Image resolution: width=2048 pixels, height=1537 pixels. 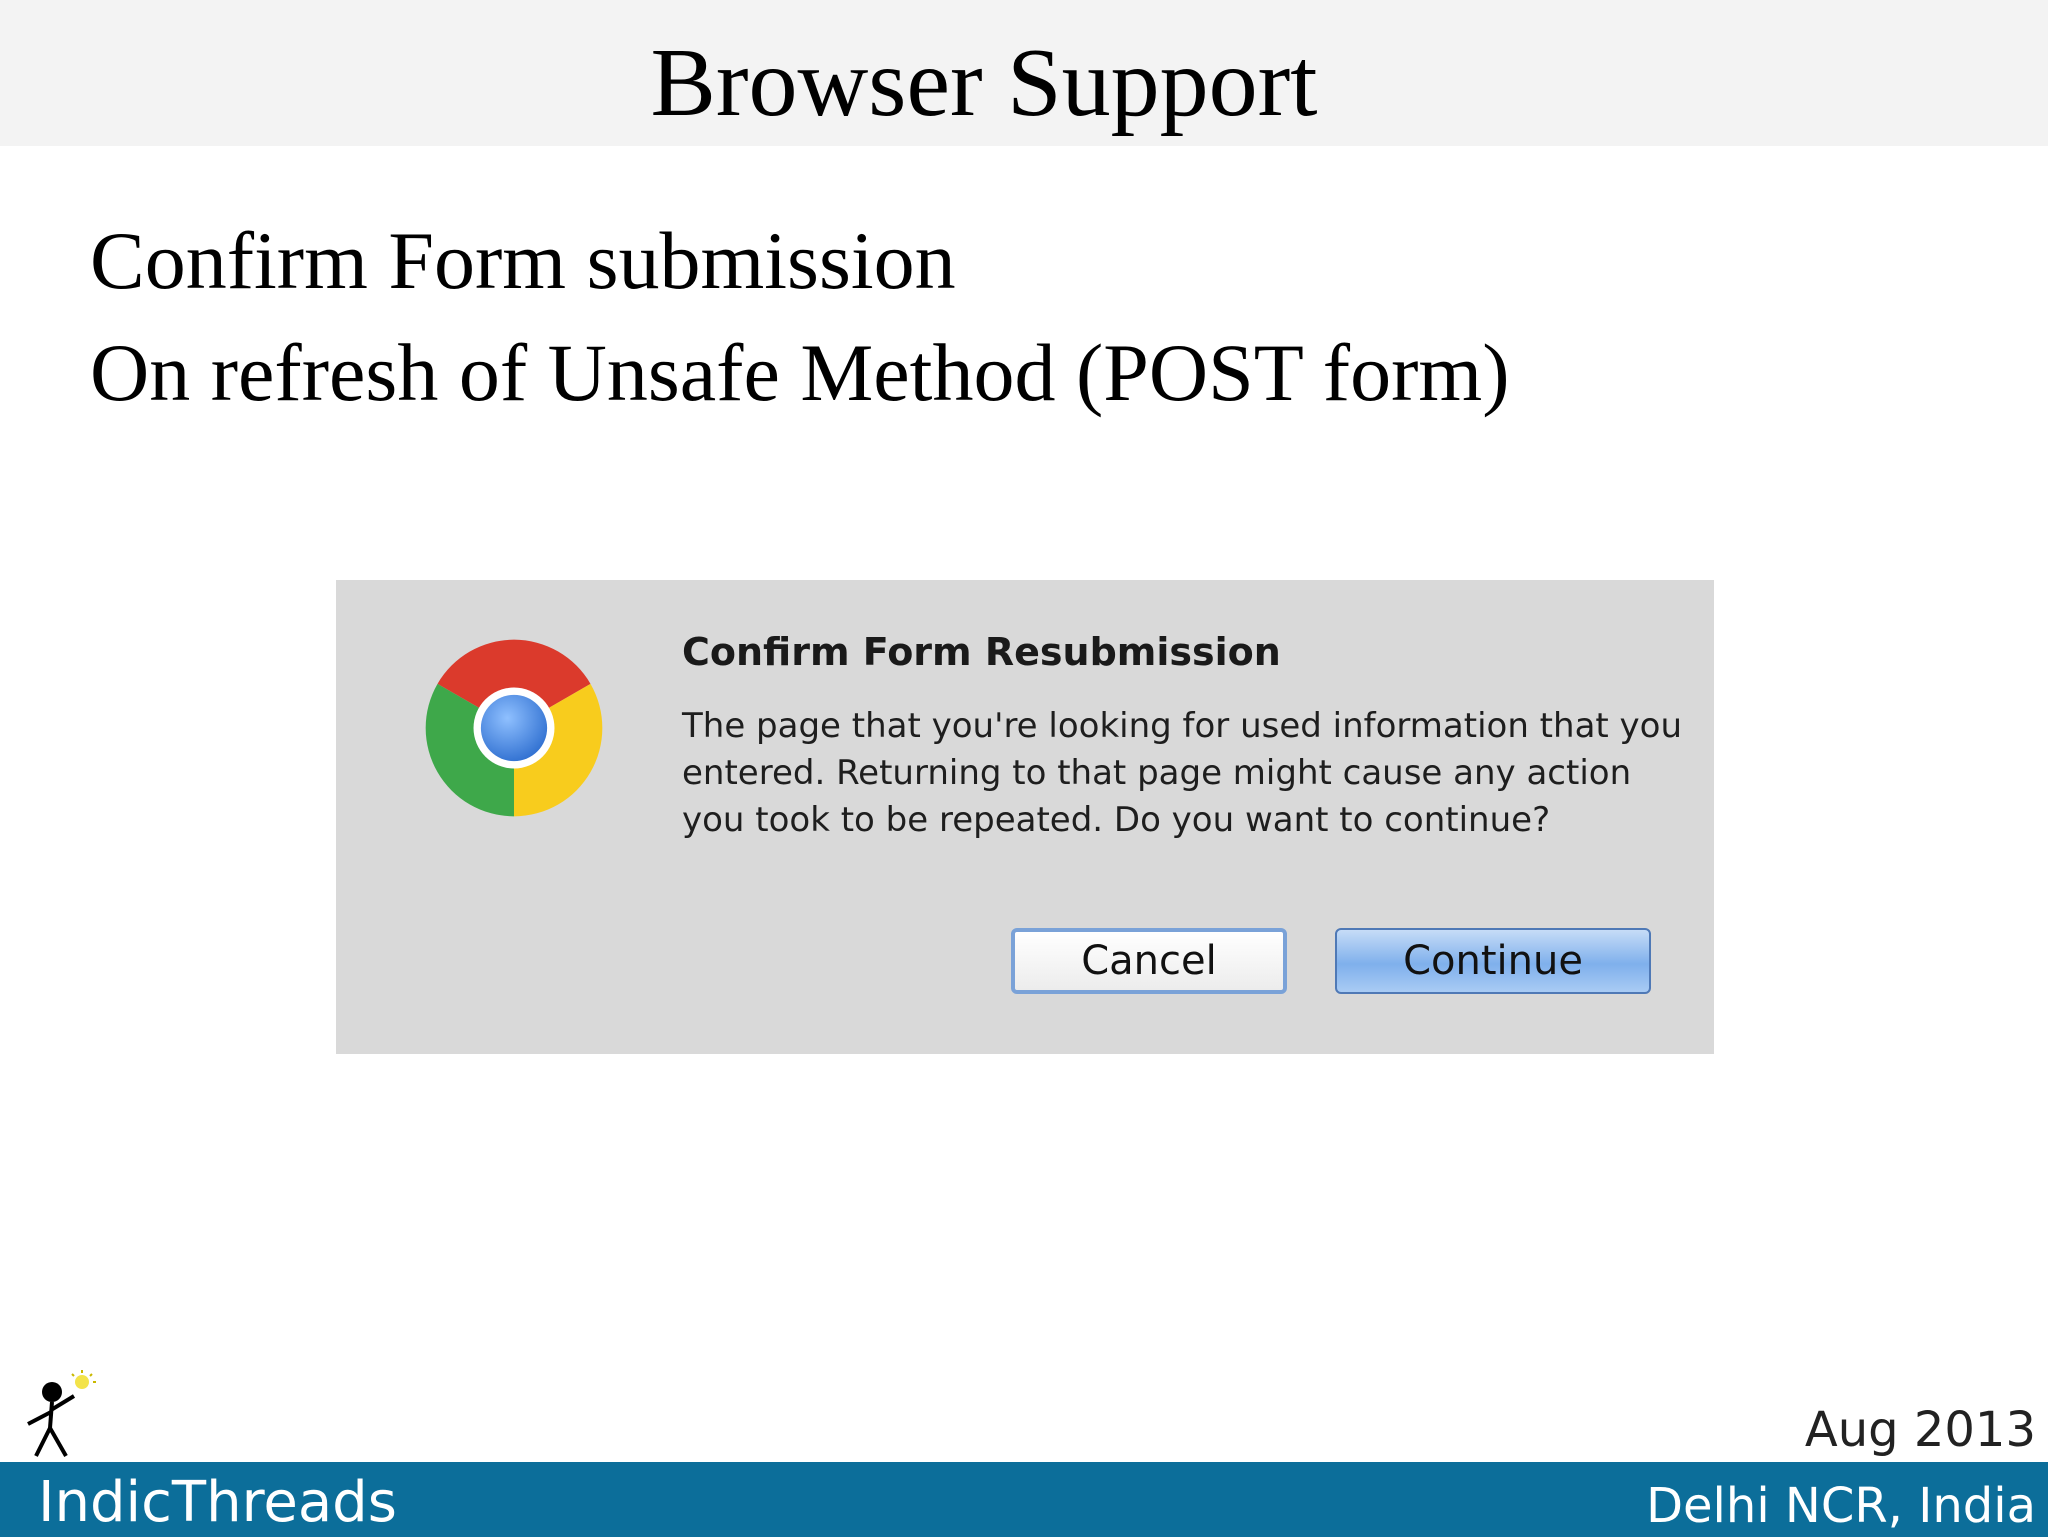 What do you see at coordinates (984, 83) in the screenshot?
I see `slide-title: Browser Support` at bounding box center [984, 83].